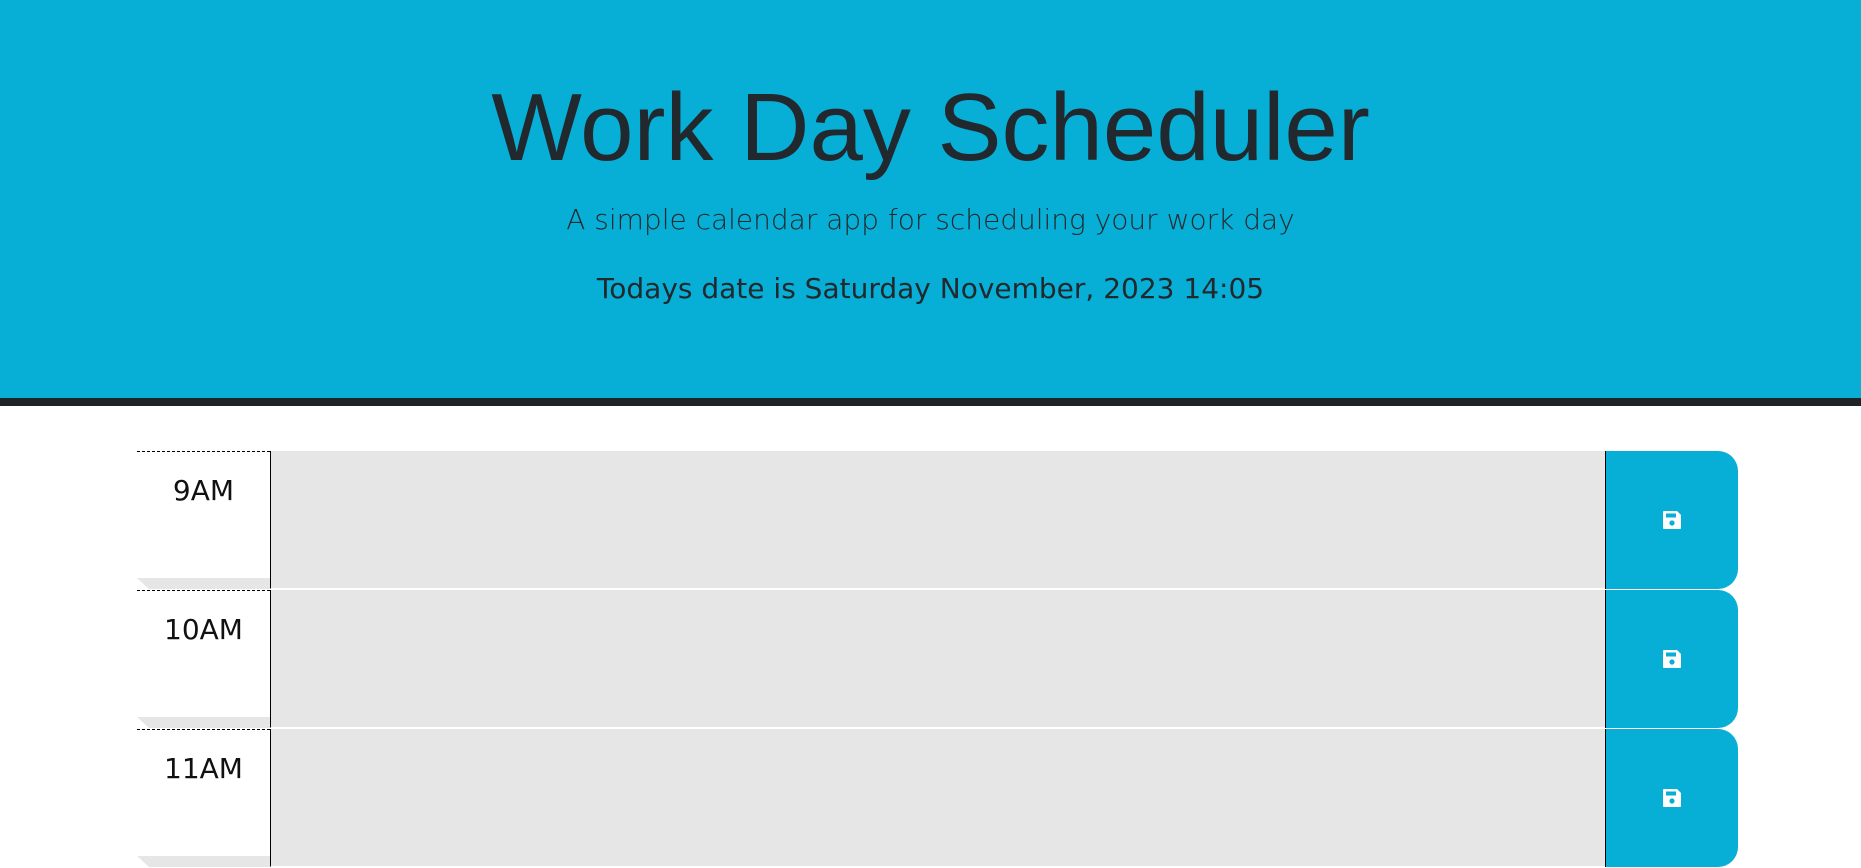 This screenshot has width=1861, height=868. I want to click on hour-label-text: 11AM, so click(203, 768).